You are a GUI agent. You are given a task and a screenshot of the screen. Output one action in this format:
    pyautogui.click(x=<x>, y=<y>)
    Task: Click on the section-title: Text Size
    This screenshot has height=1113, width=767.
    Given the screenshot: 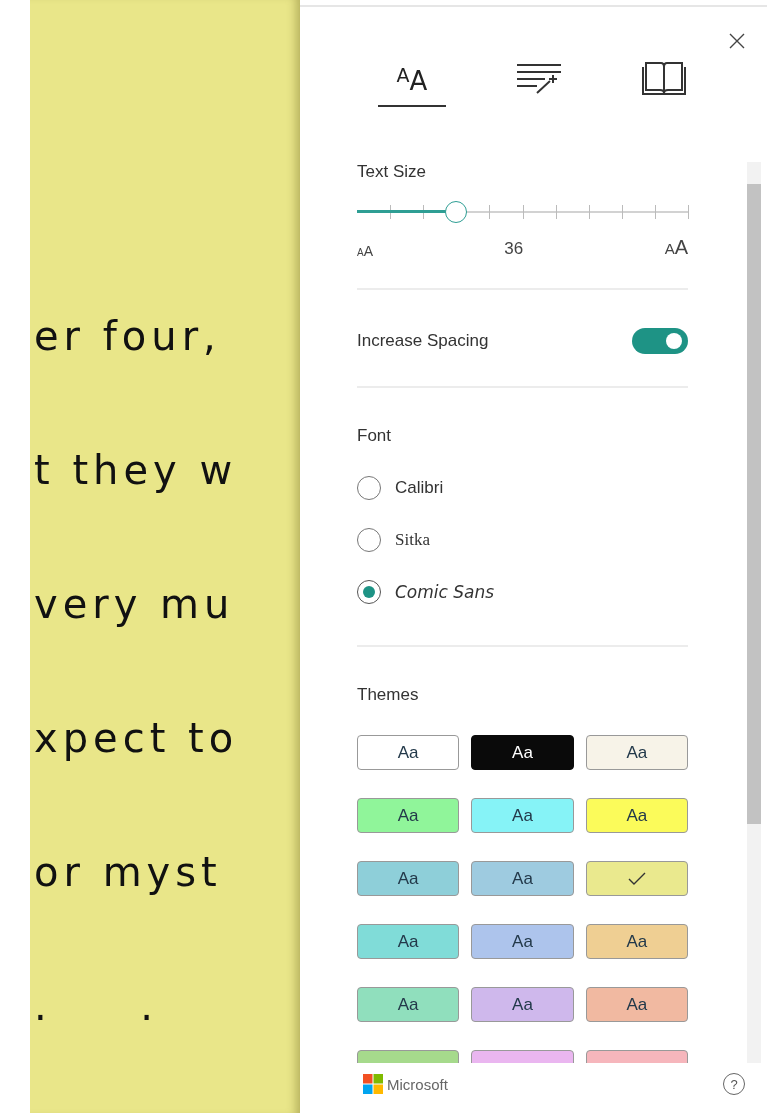 What is the action you would take?
    pyautogui.click(x=392, y=172)
    